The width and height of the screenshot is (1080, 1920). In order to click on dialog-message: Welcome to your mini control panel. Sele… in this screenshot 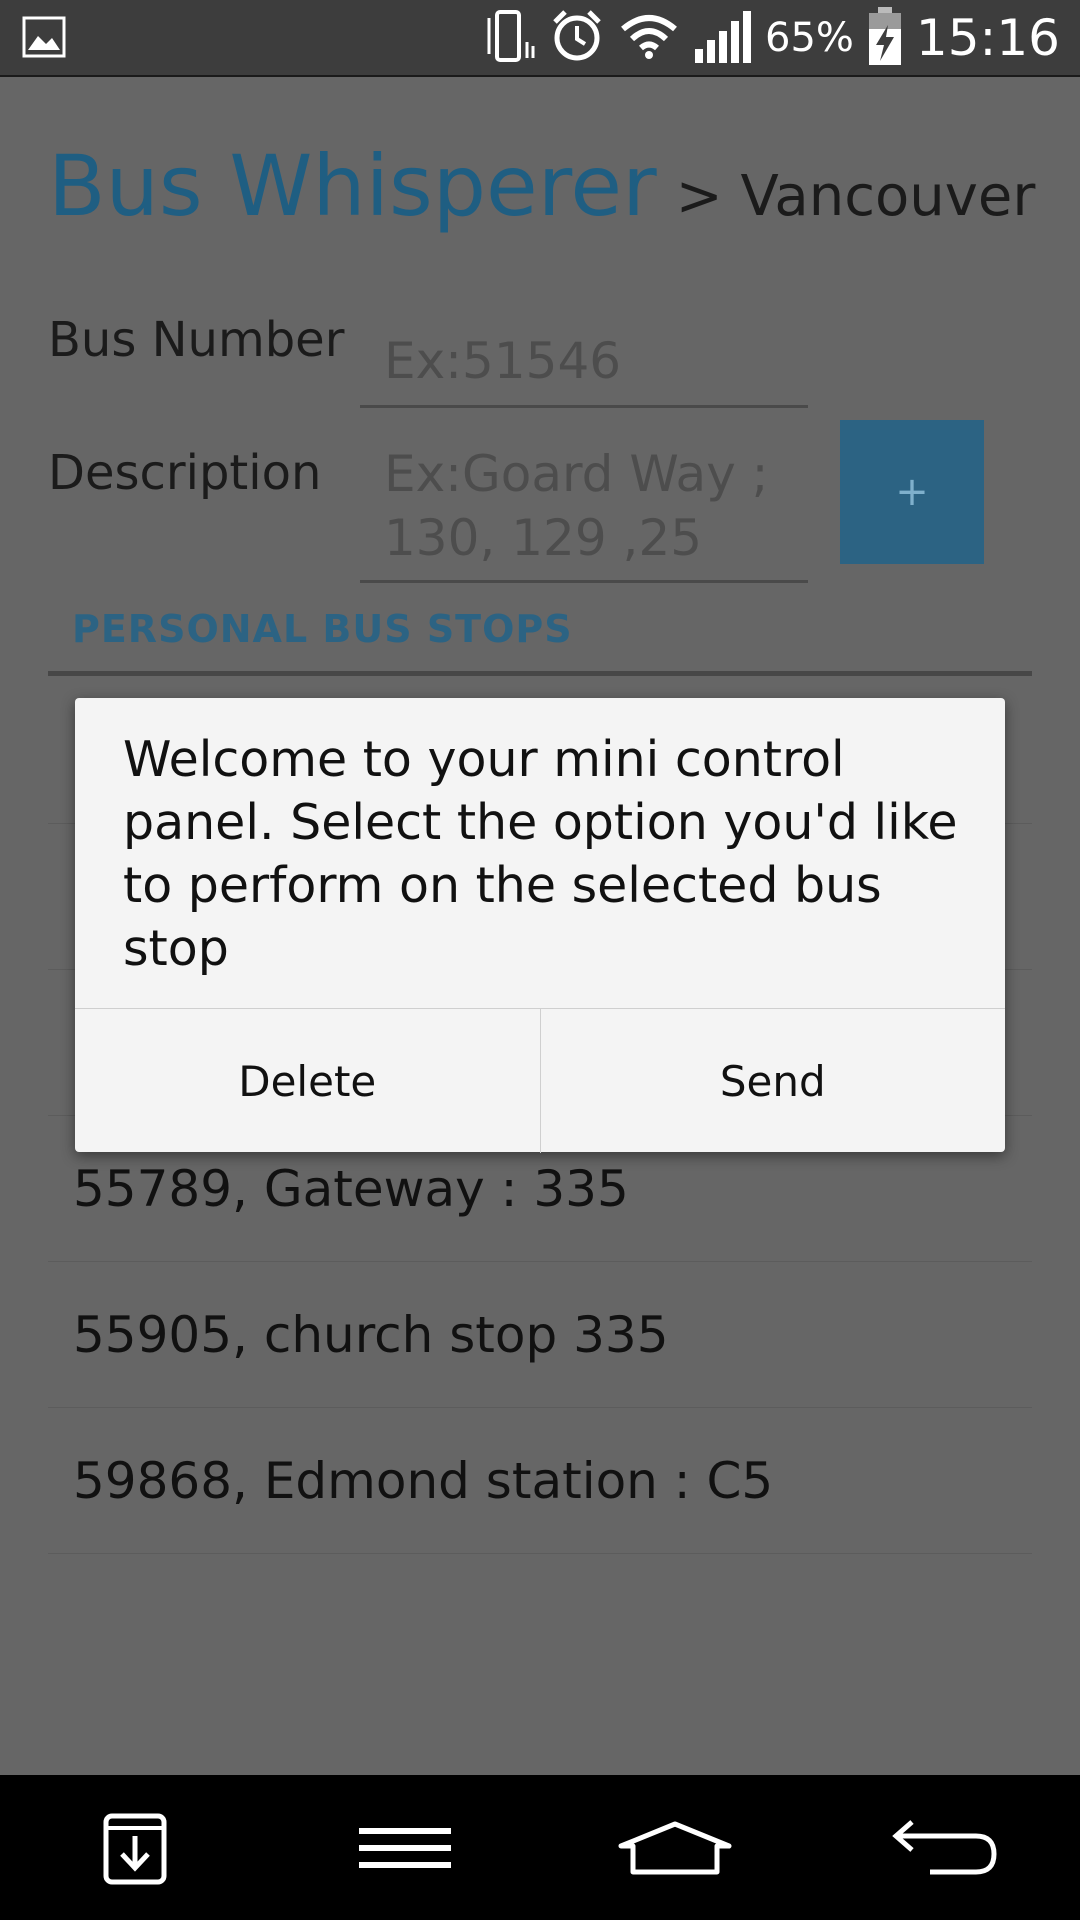, I will do `click(540, 854)`.